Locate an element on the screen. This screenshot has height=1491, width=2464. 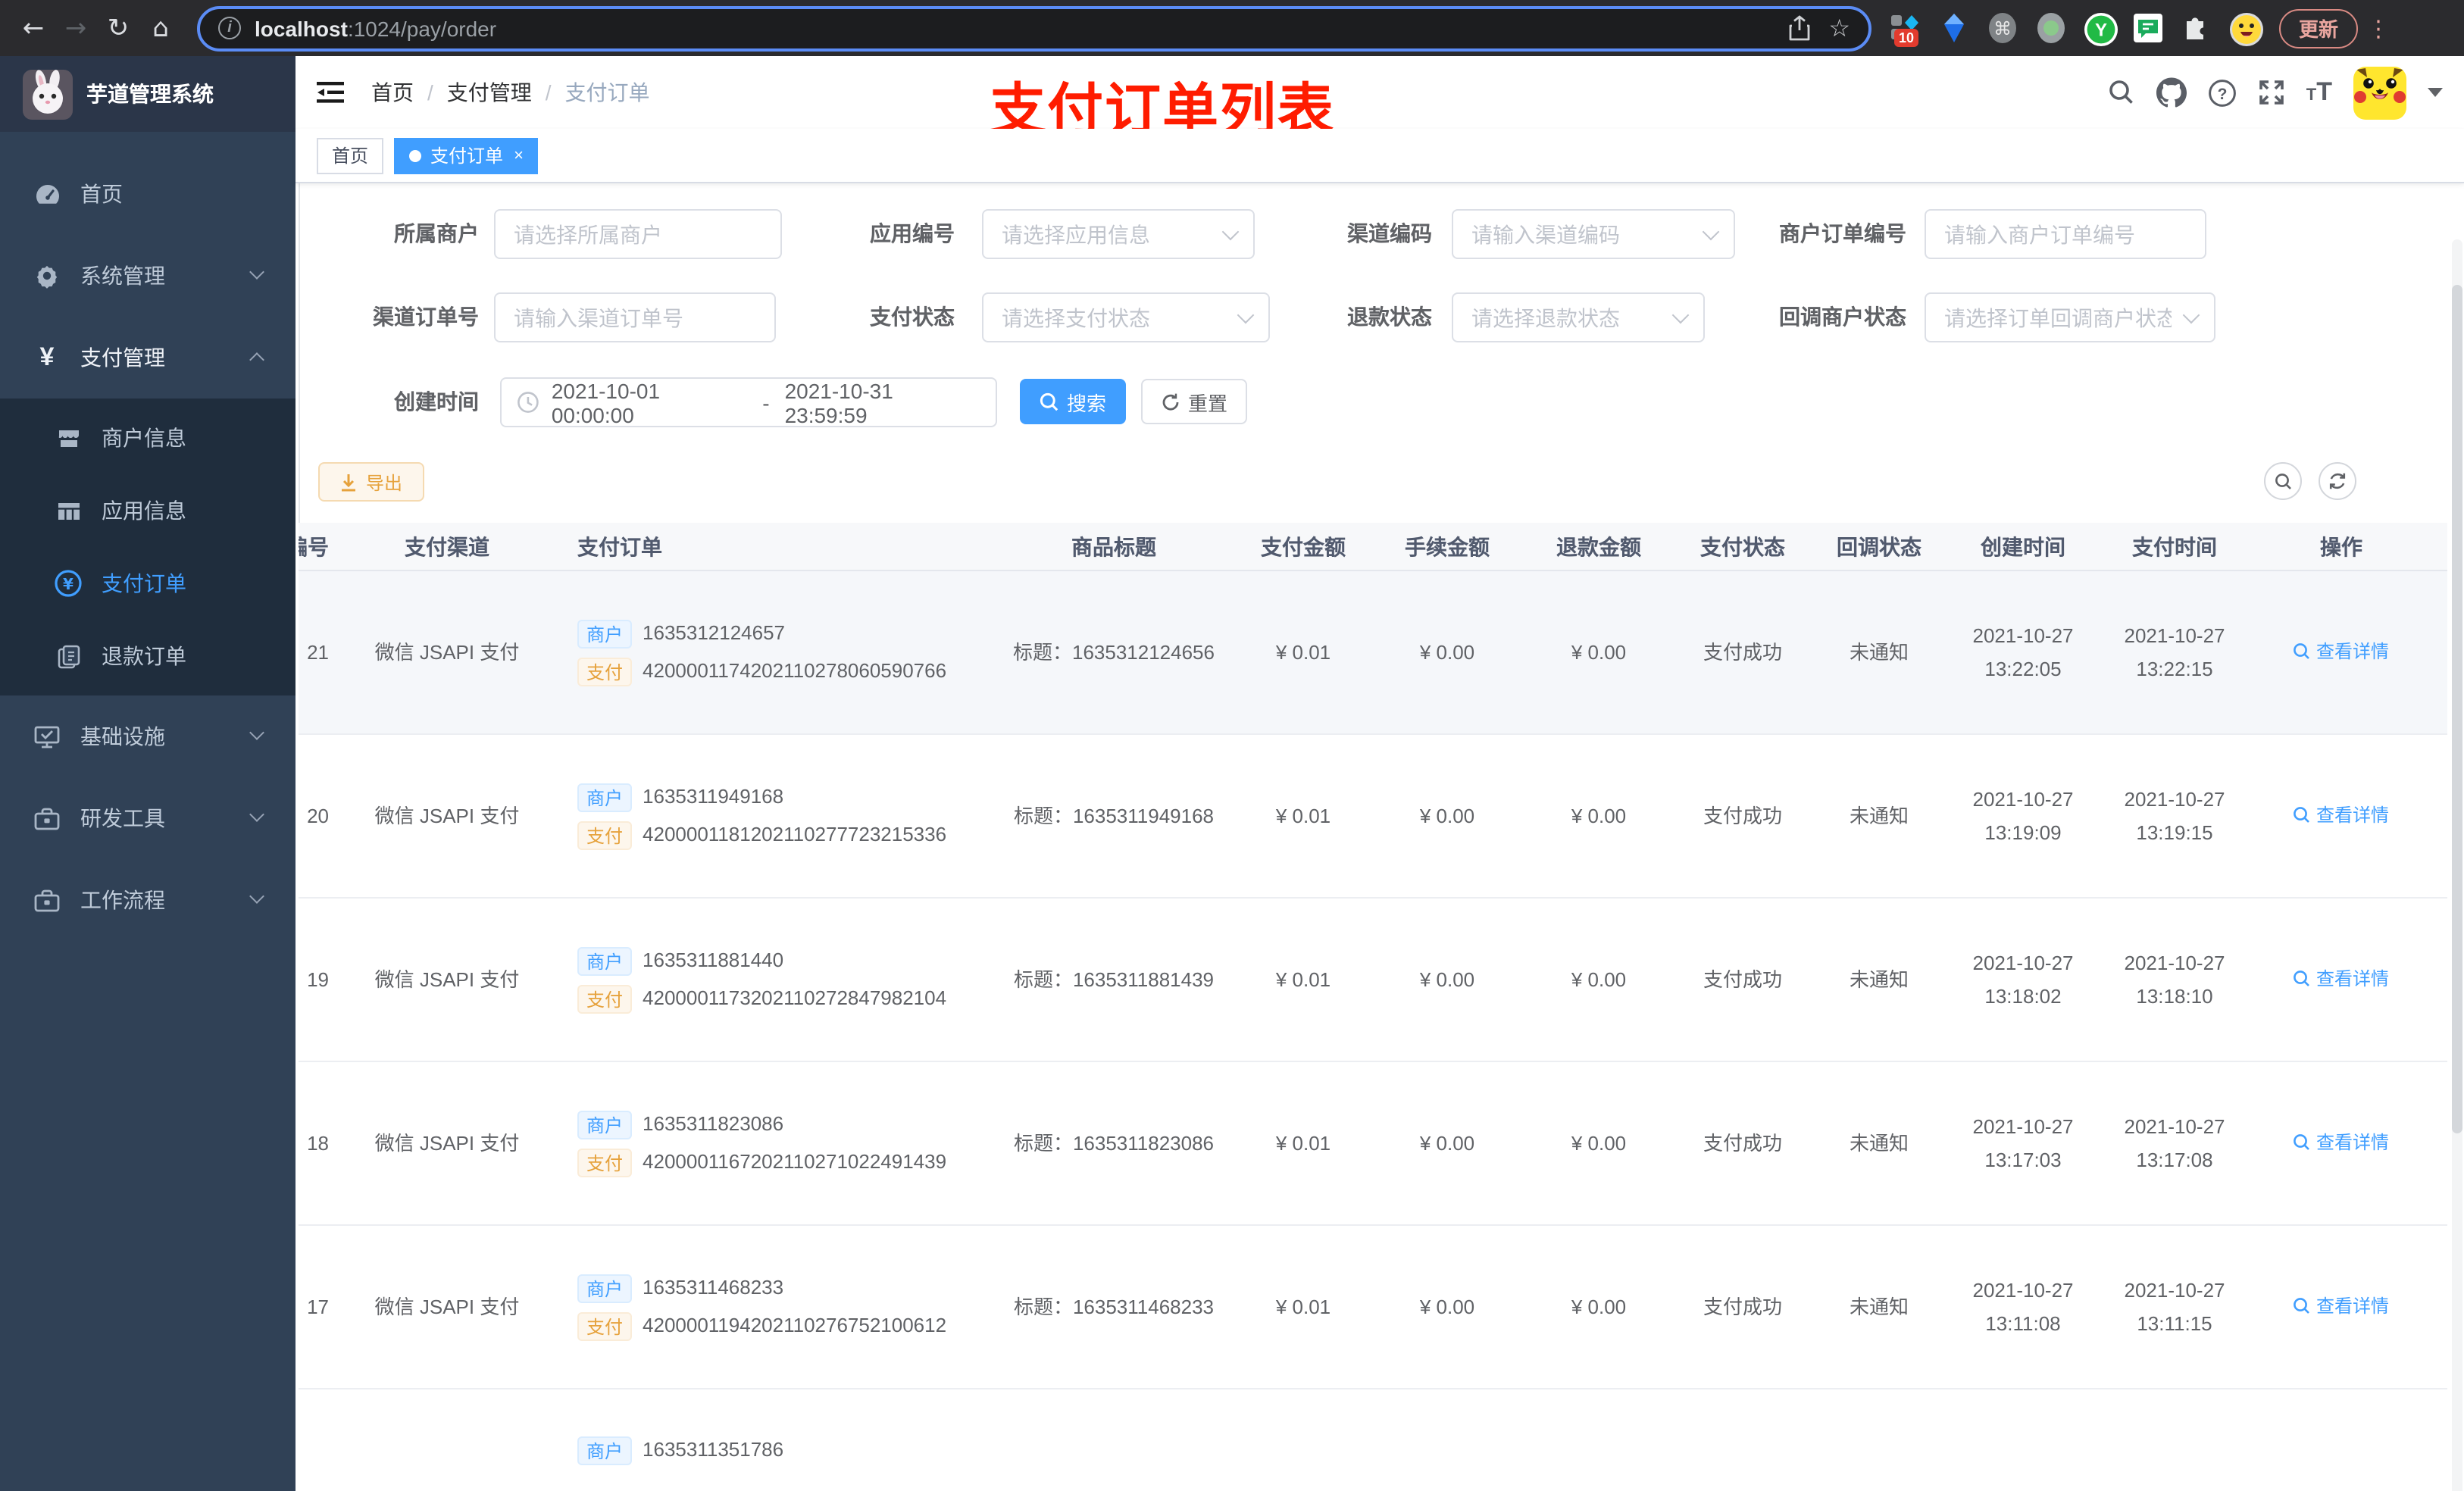
filter-label-merchant-order: 商户订单编号 is located at coordinates (1842, 233).